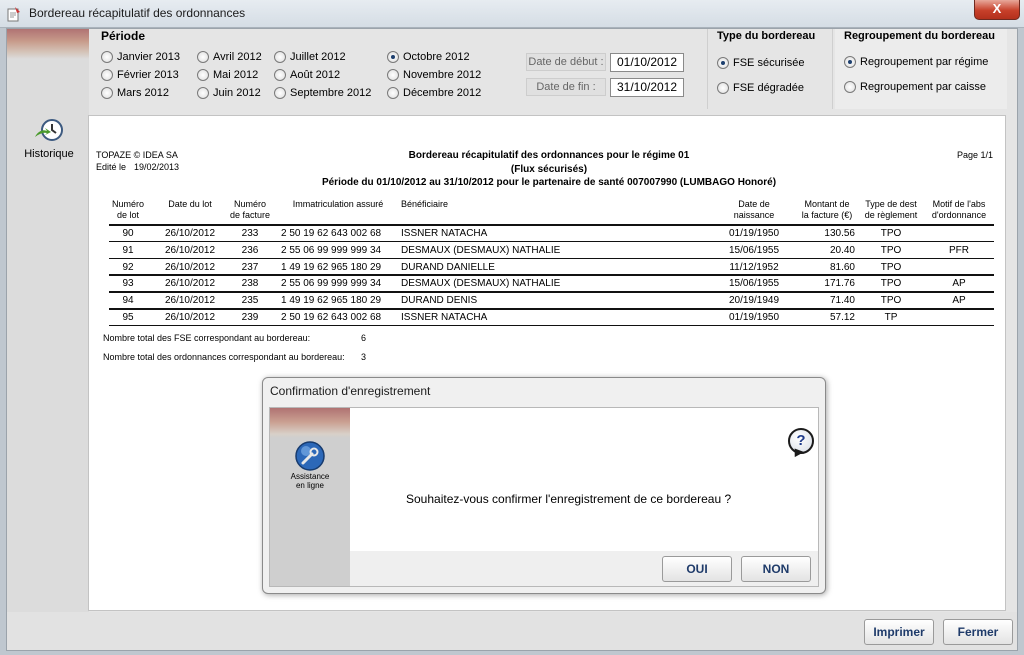  I want to click on bottom-button-bar: Imprimer Fermer, so click(512, 631).